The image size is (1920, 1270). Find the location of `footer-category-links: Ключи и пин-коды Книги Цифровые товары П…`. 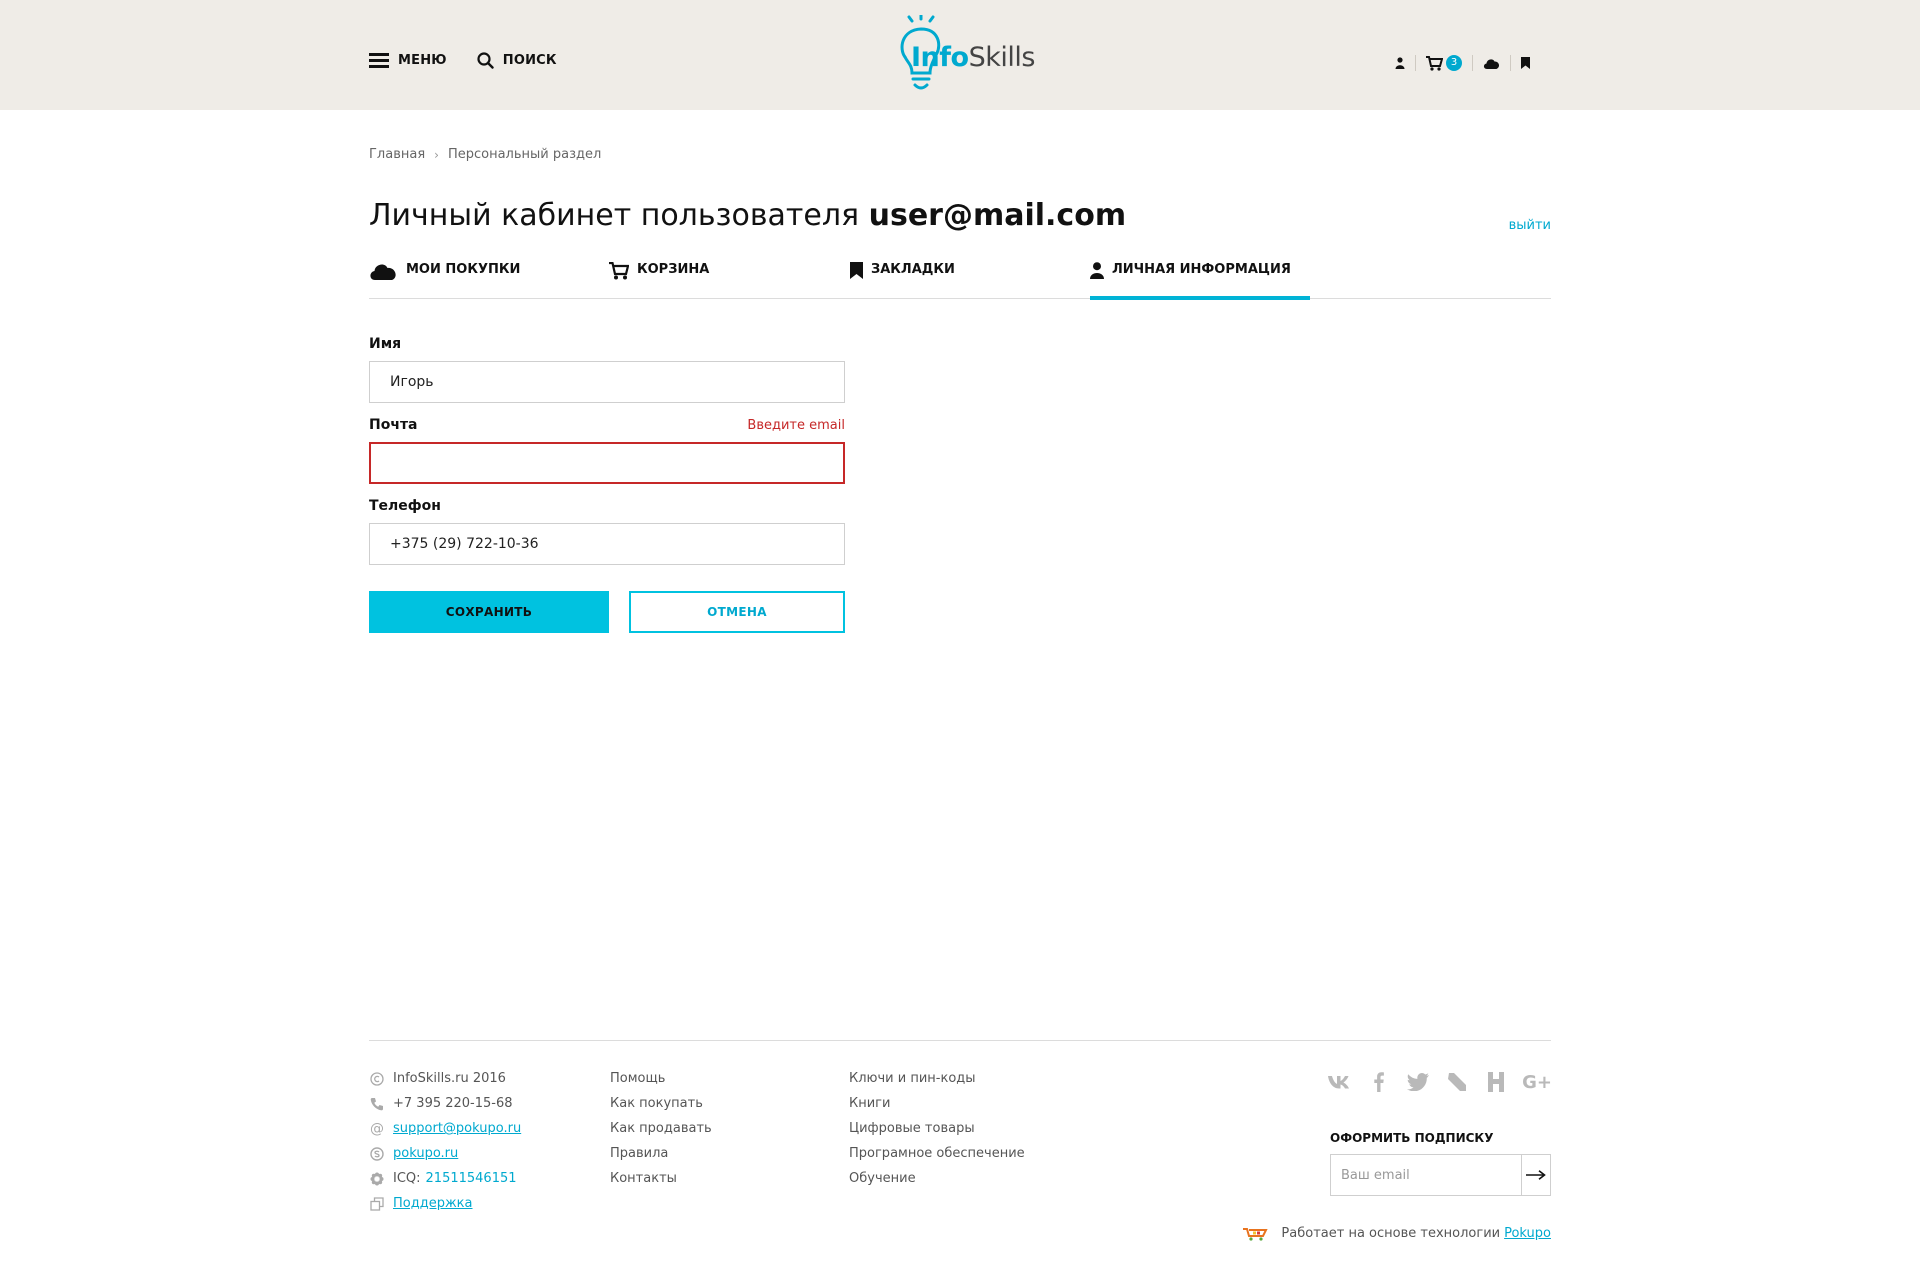

footer-category-links: Ключи и пин-коды Книги Цифровые товары П… is located at coordinates (937, 1128).